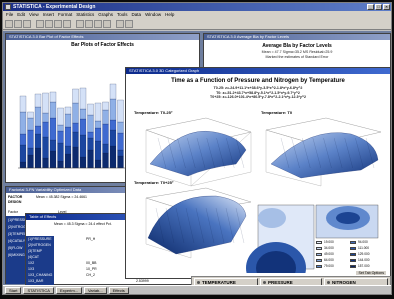 The width and height of the screenshot is (394, 299). I want to click on contour-legend-item: 19.000, so click(325, 242).